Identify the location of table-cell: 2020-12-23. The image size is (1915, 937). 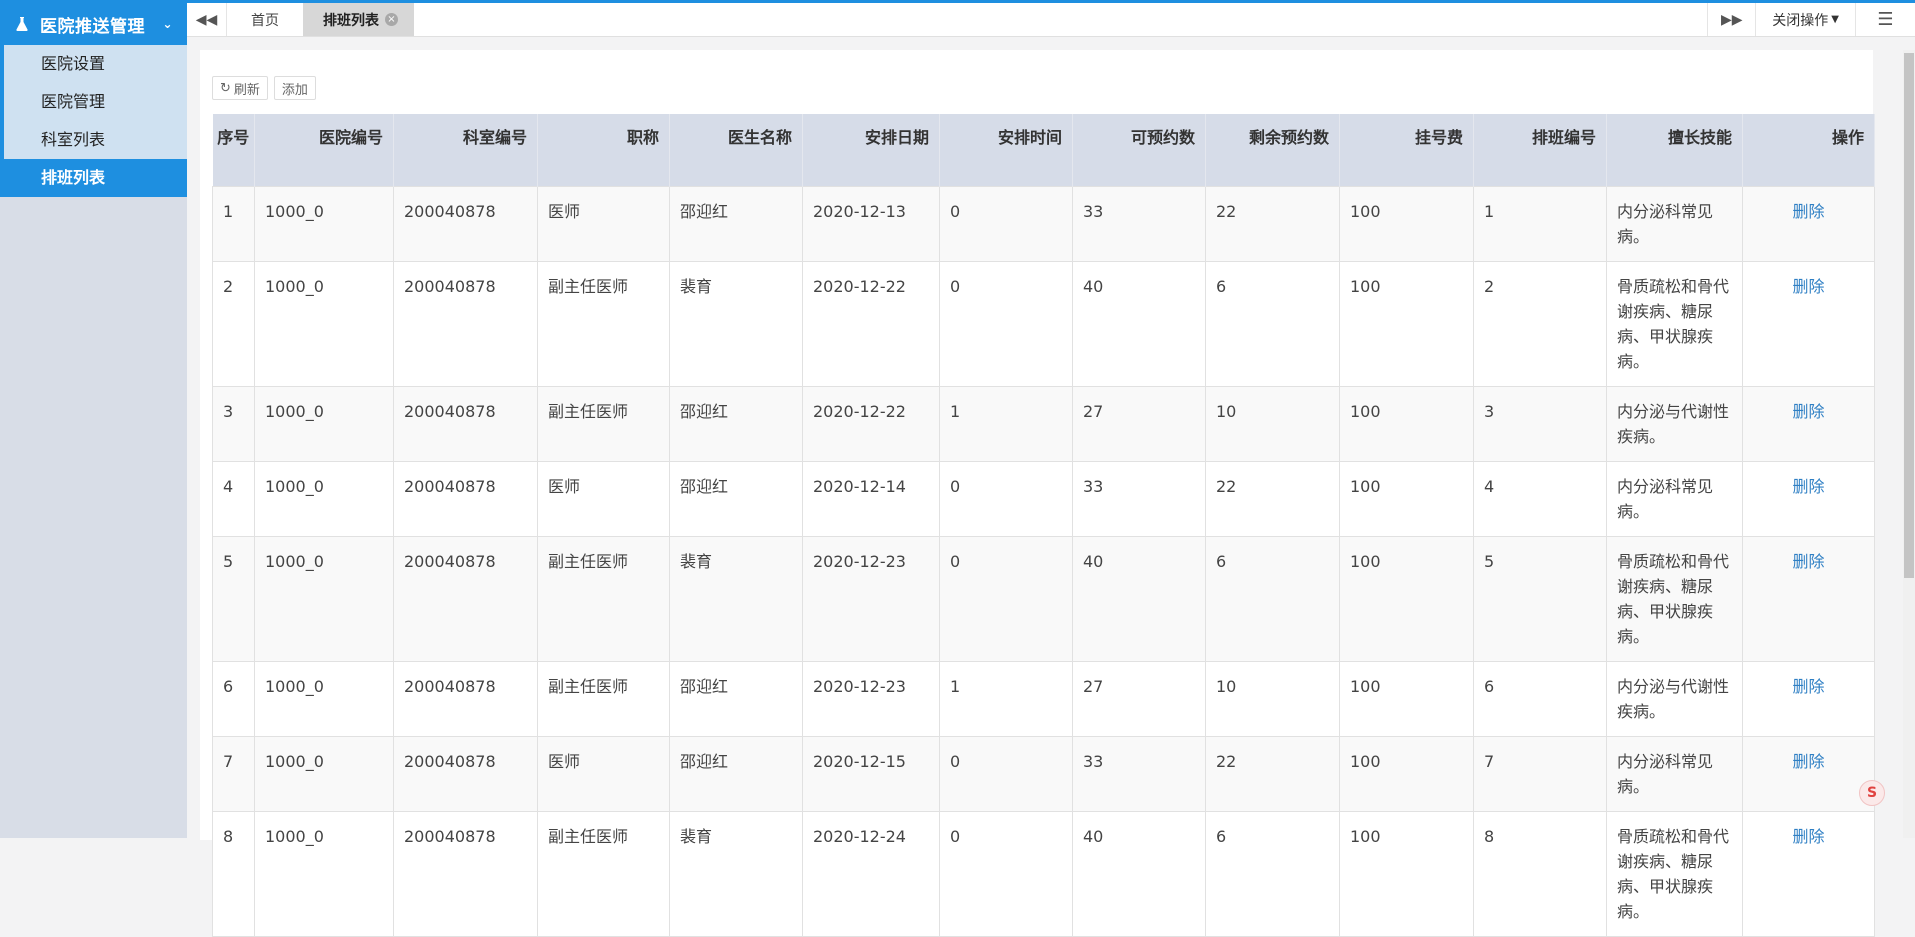
(871, 698).